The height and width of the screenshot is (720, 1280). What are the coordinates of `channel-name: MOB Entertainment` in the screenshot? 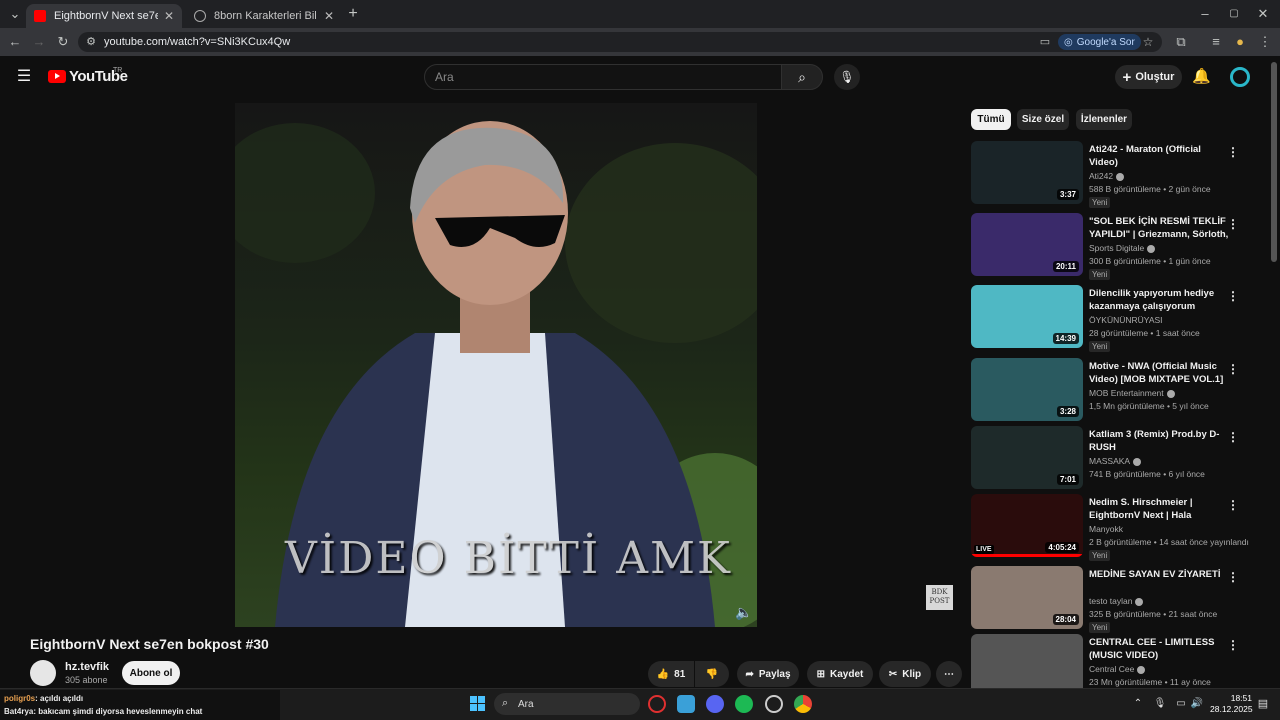 It's located at (1126, 393).